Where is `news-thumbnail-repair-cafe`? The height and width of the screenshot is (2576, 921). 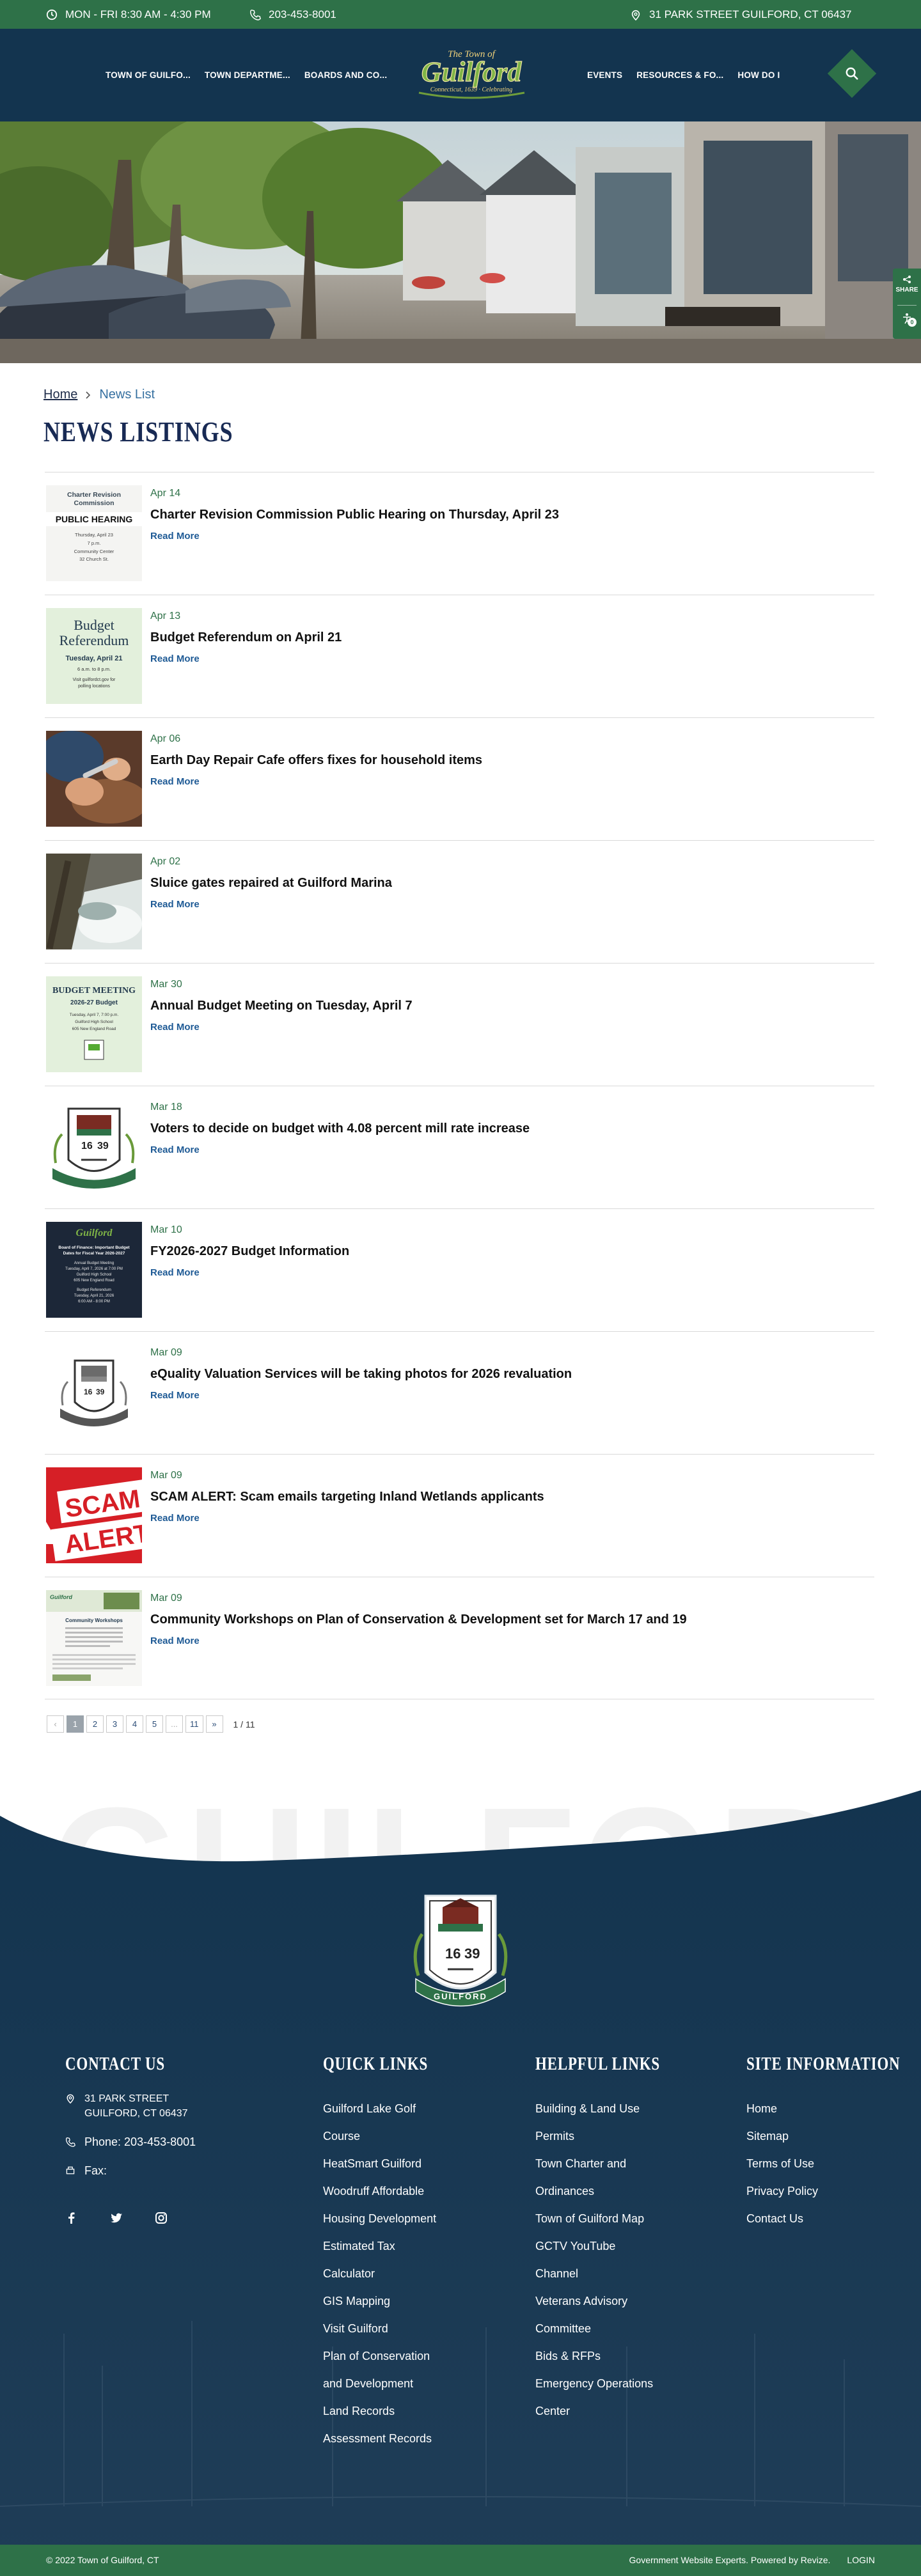
news-thumbnail-repair-cafe is located at coordinates (94, 779).